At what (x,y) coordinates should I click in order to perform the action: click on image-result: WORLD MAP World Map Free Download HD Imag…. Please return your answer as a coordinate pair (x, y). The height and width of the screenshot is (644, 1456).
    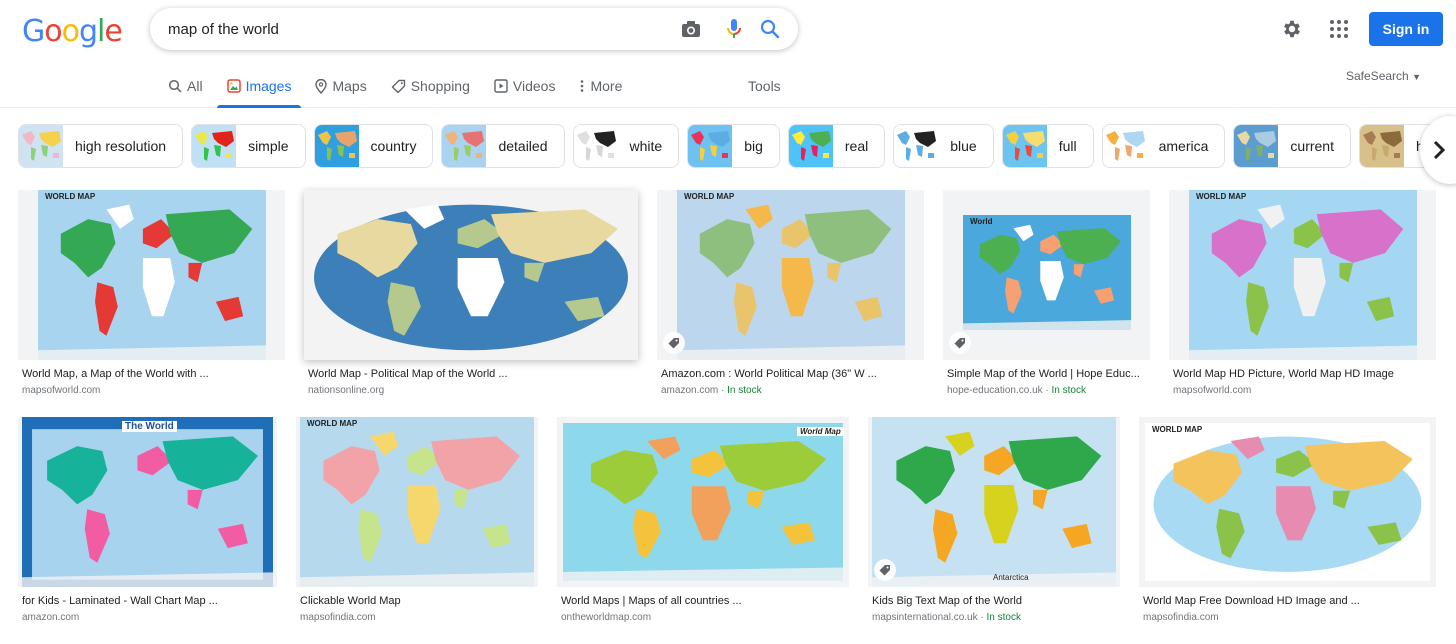
    Looking at the image, I should click on (1287, 522).